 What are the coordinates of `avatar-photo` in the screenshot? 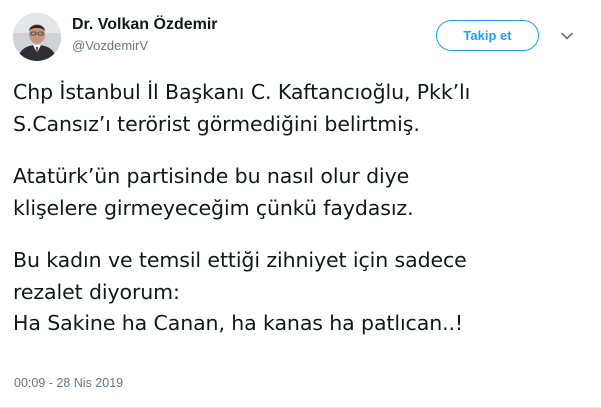 It's located at (37, 37).